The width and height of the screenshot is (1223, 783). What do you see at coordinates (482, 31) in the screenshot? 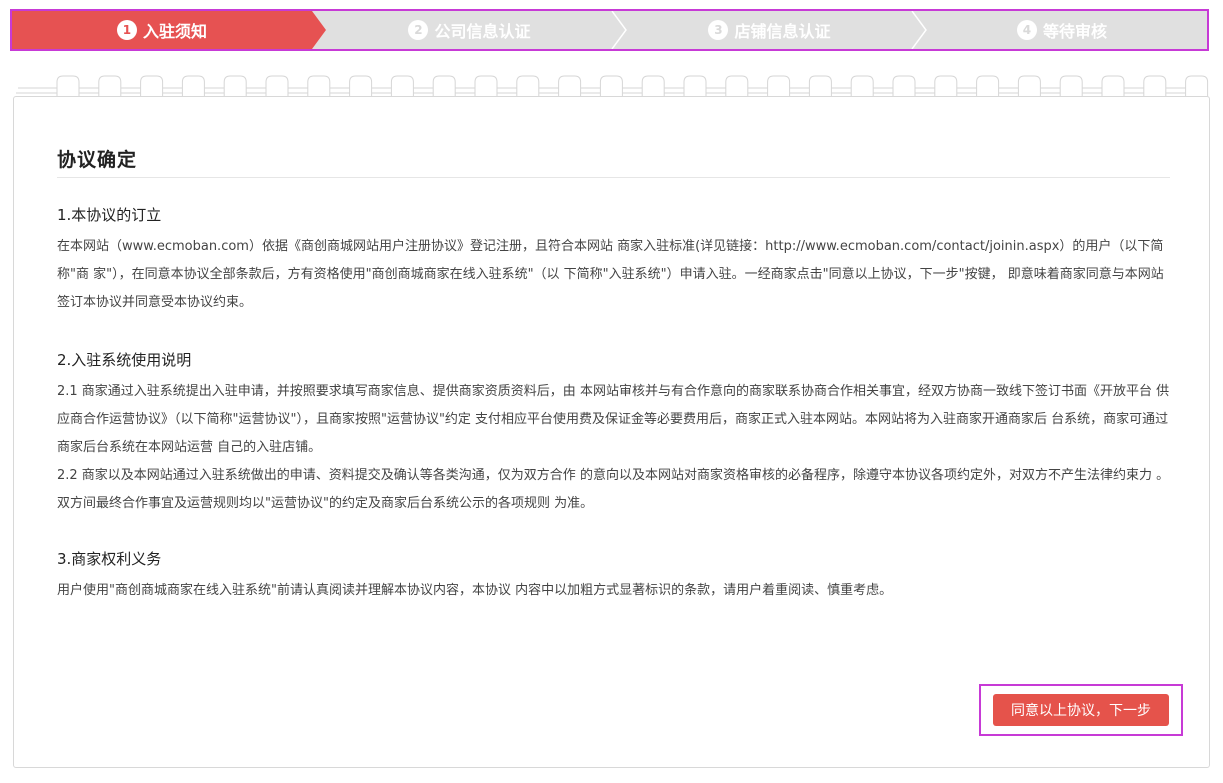
I see `step-label: 公司信息认证` at bounding box center [482, 31].